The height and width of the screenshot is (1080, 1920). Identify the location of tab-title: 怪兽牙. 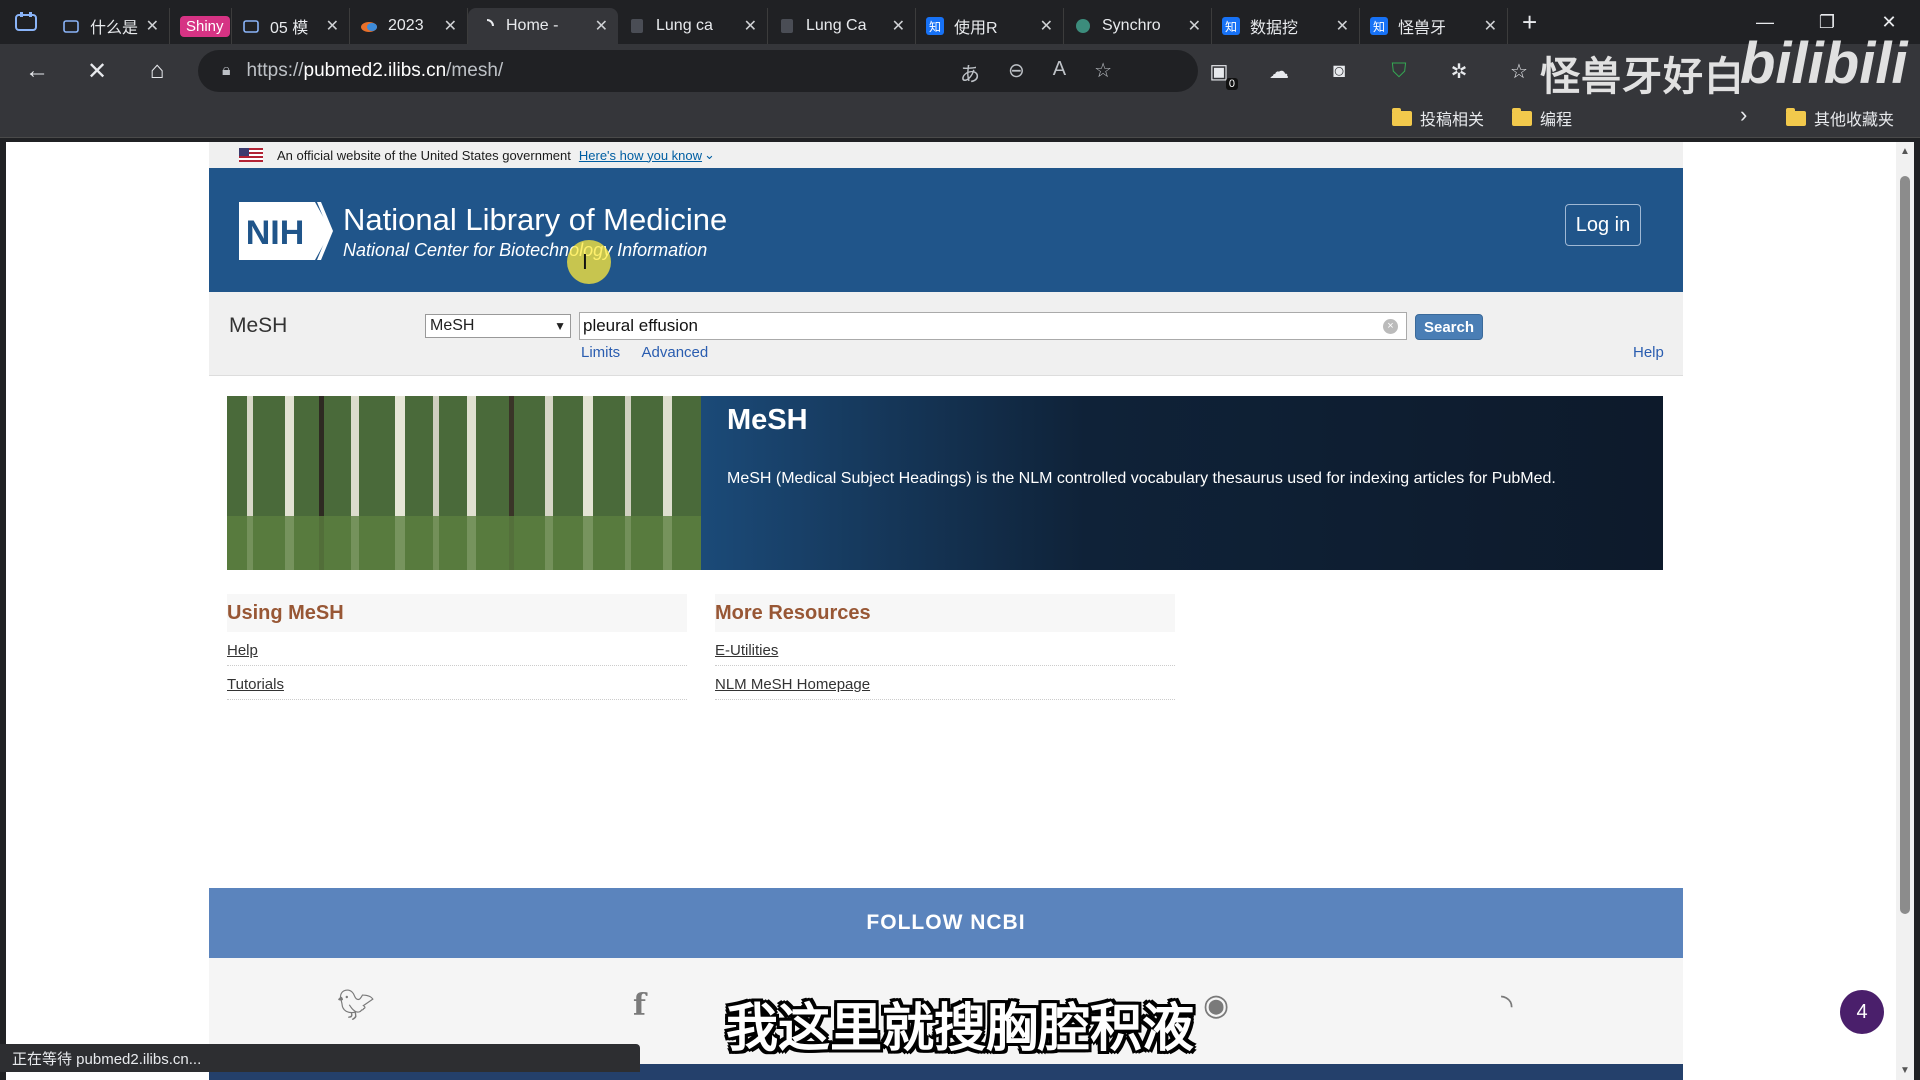
(1422, 28).